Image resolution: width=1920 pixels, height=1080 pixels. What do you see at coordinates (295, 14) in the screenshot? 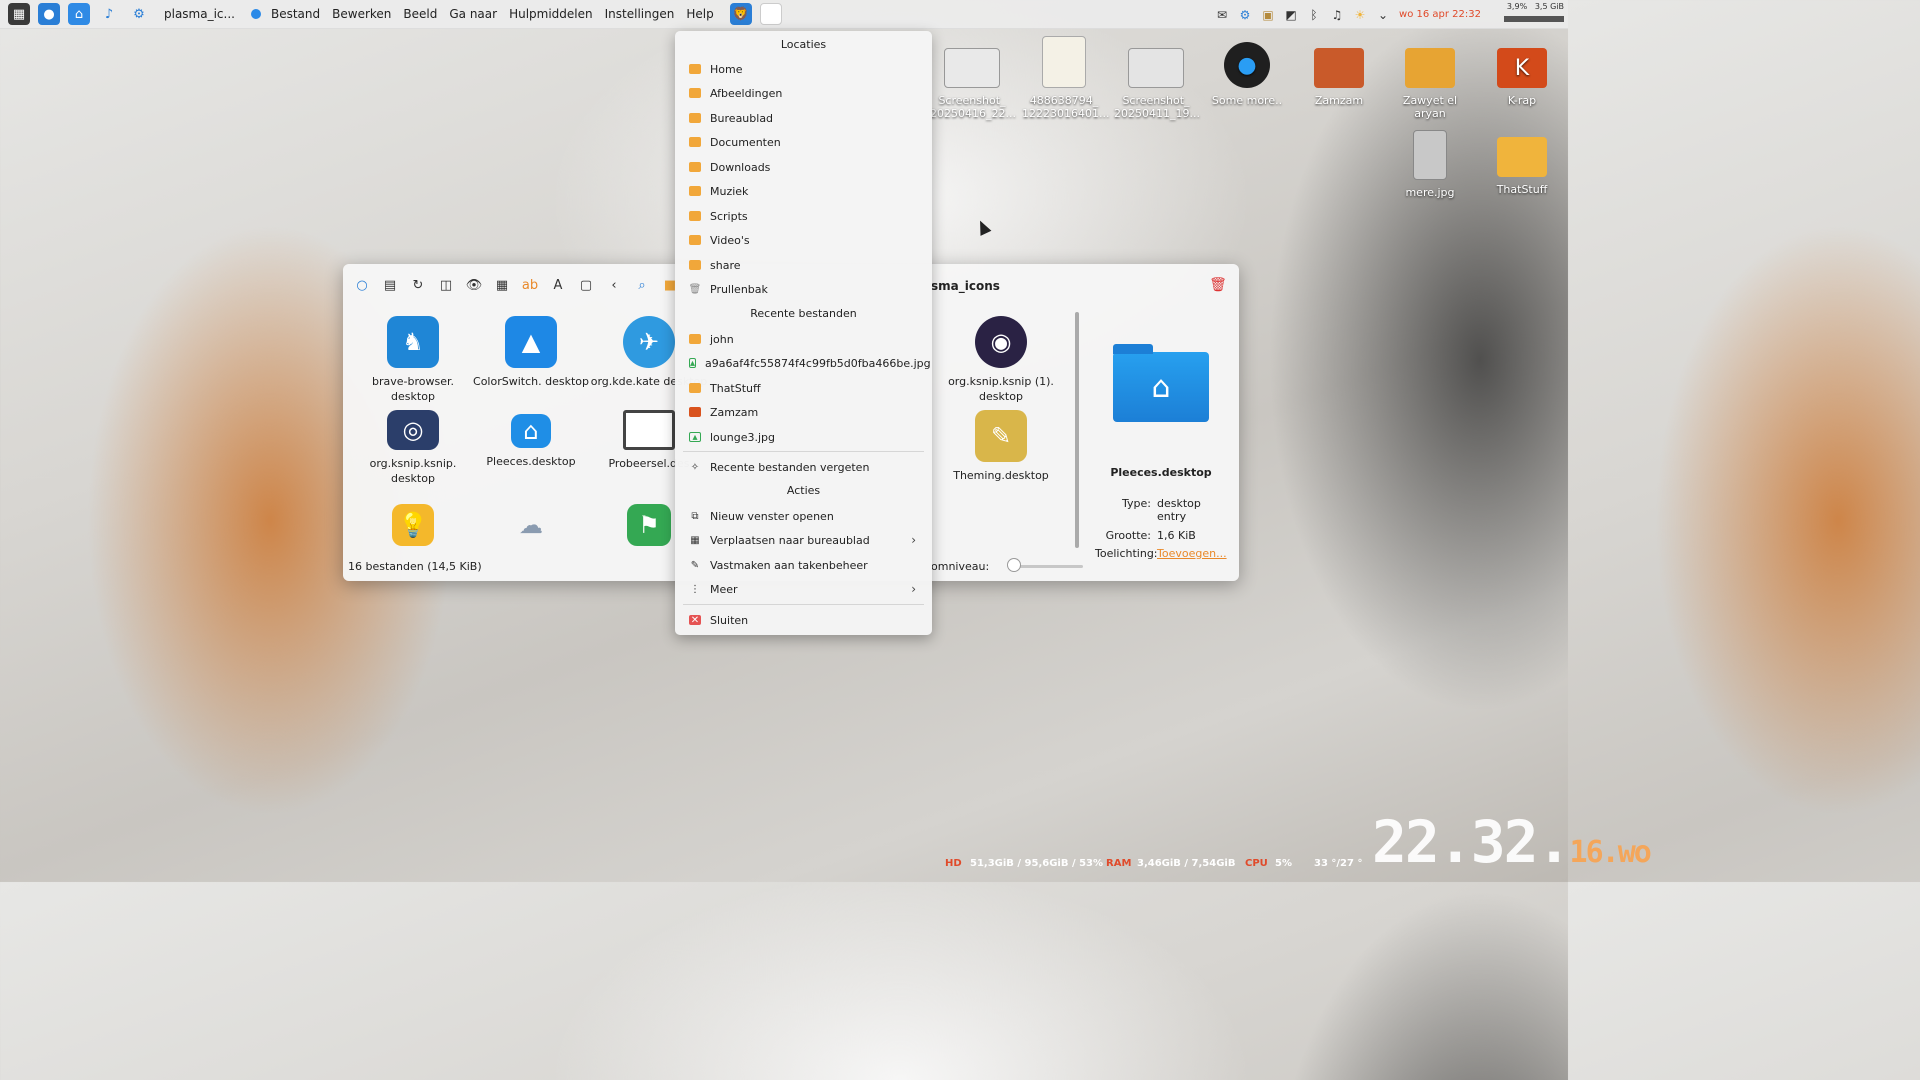
I see `menu-bestand: Bestand` at bounding box center [295, 14].